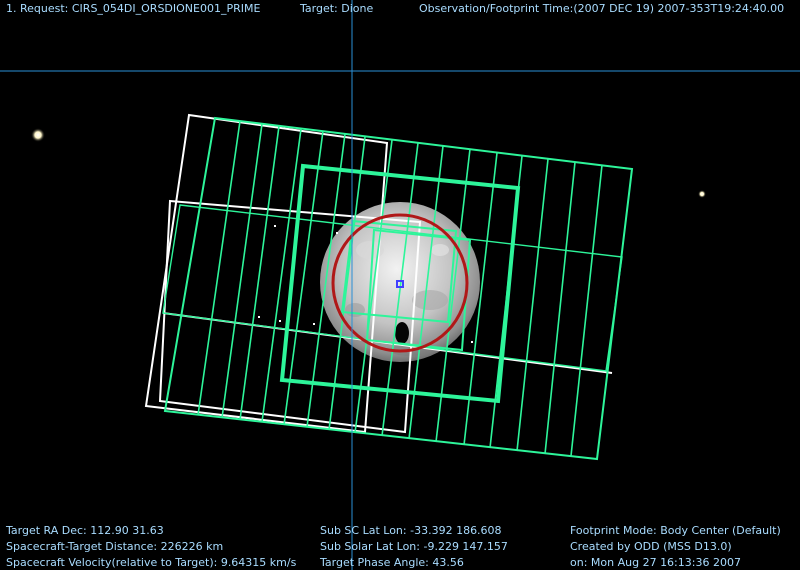  What do you see at coordinates (115, 546) in the screenshot?
I see `spacecraft-target-distance: Spacecraft-Target Distance: 226226 km` at bounding box center [115, 546].